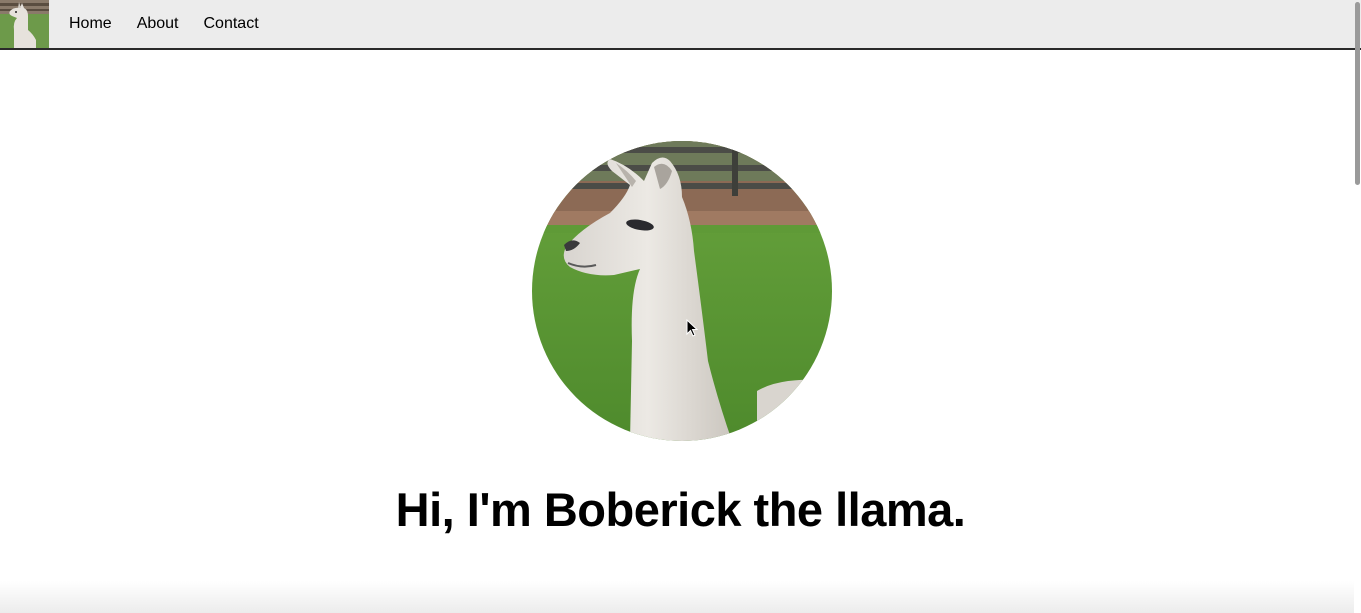  What do you see at coordinates (682, 291) in the screenshot?
I see `llama-portrait-image` at bounding box center [682, 291].